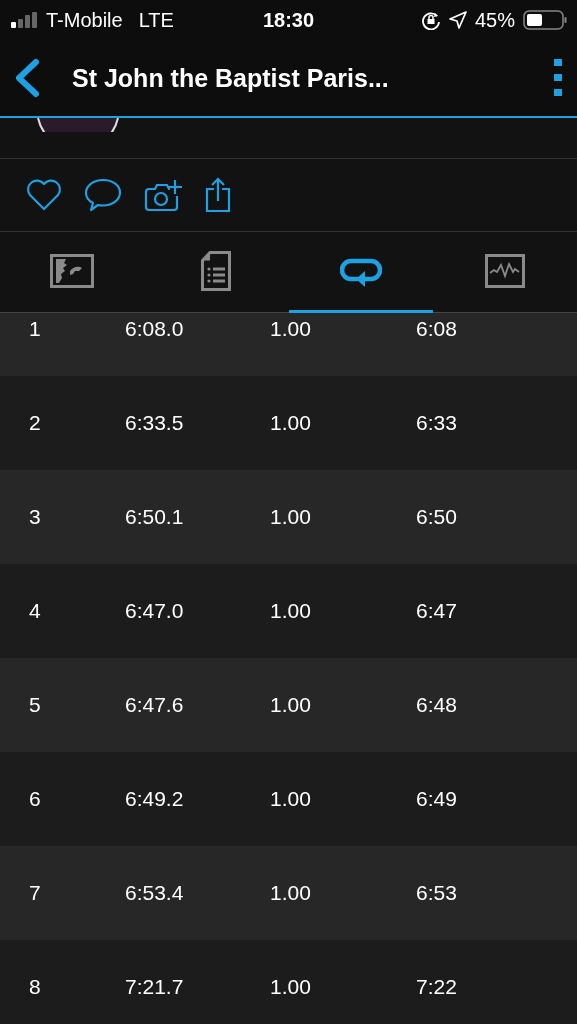 This screenshot has width=577, height=1024. I want to click on comment-button, so click(103, 195).